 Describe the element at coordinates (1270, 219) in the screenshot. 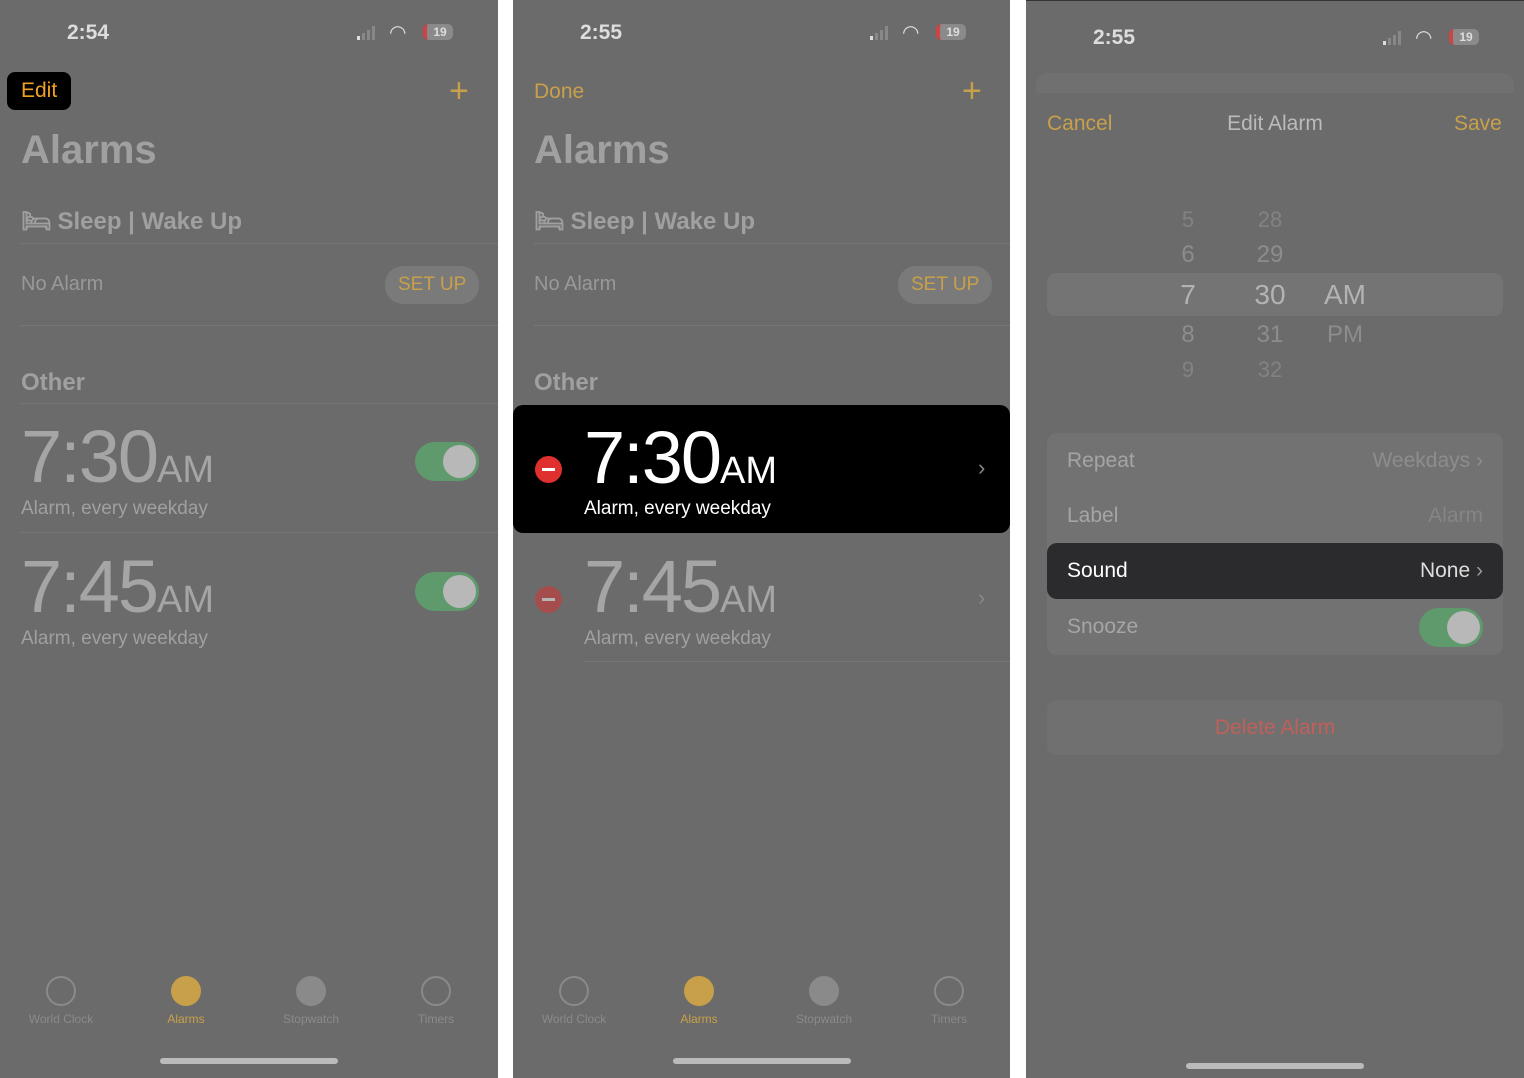

I see `picker-minute: 28` at that location.